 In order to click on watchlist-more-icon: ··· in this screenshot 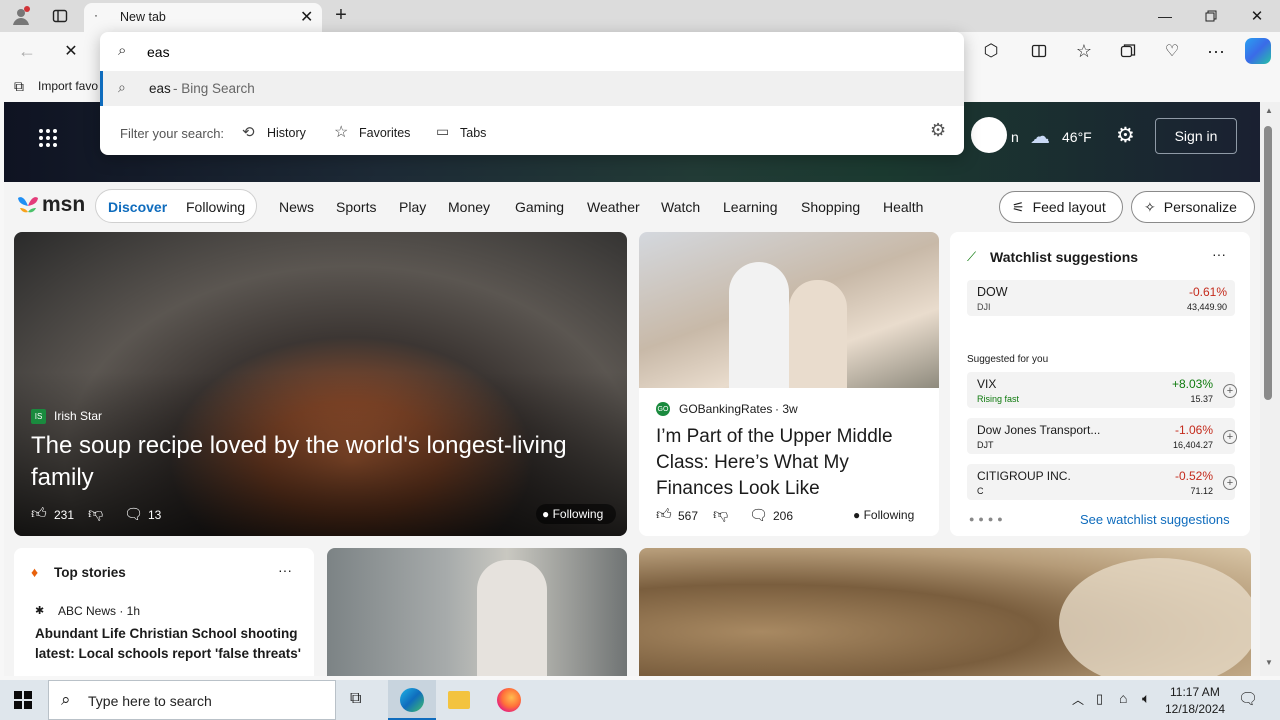, I will do `click(1219, 254)`.